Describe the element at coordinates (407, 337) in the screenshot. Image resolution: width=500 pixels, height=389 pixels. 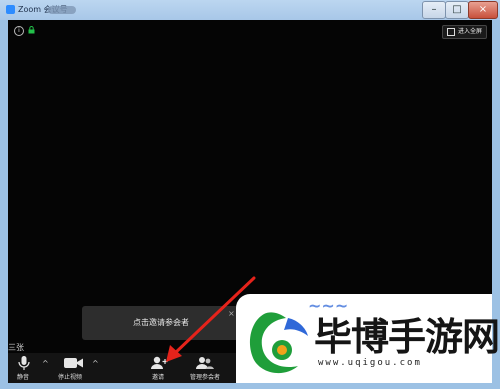
I see `watermark-brand: 毕博手游网` at that location.